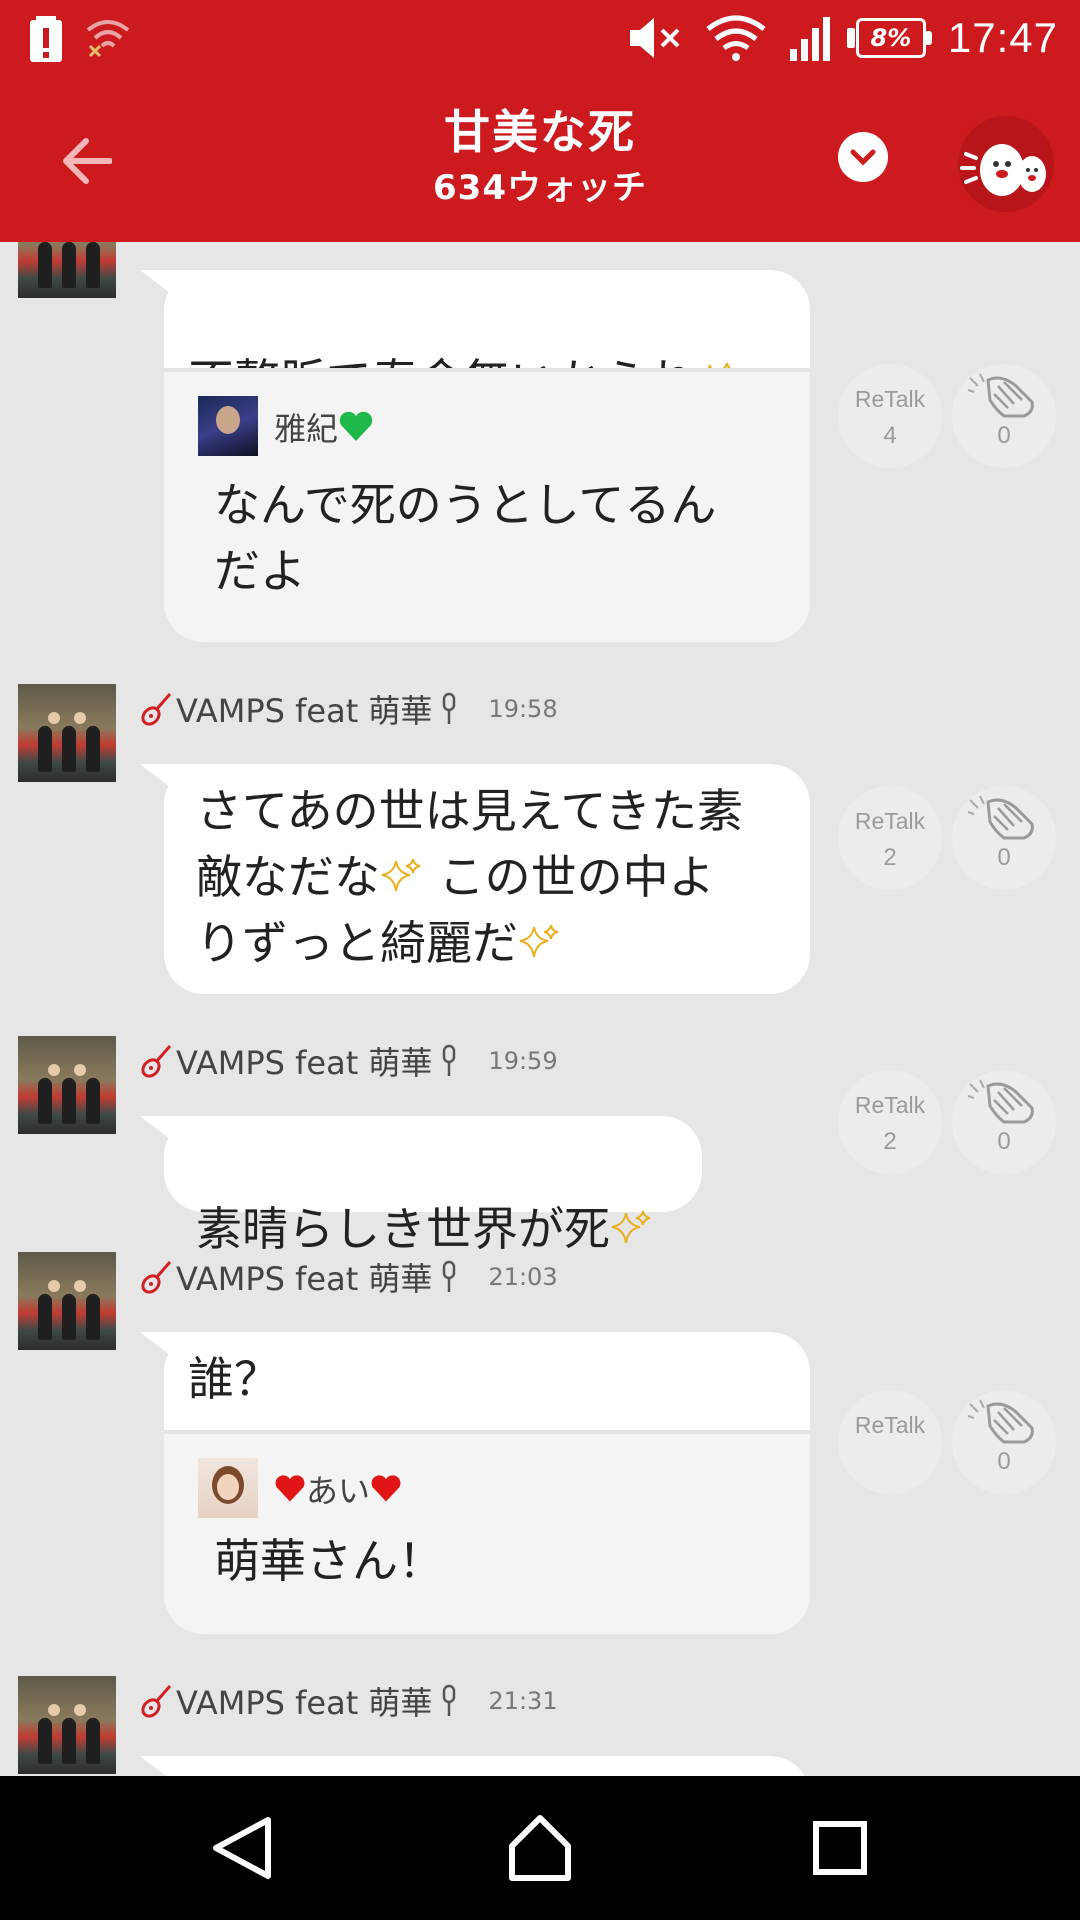 This screenshot has width=1080, height=1920. Describe the element at coordinates (654, 38) in the screenshot. I see `mute-icon` at that location.